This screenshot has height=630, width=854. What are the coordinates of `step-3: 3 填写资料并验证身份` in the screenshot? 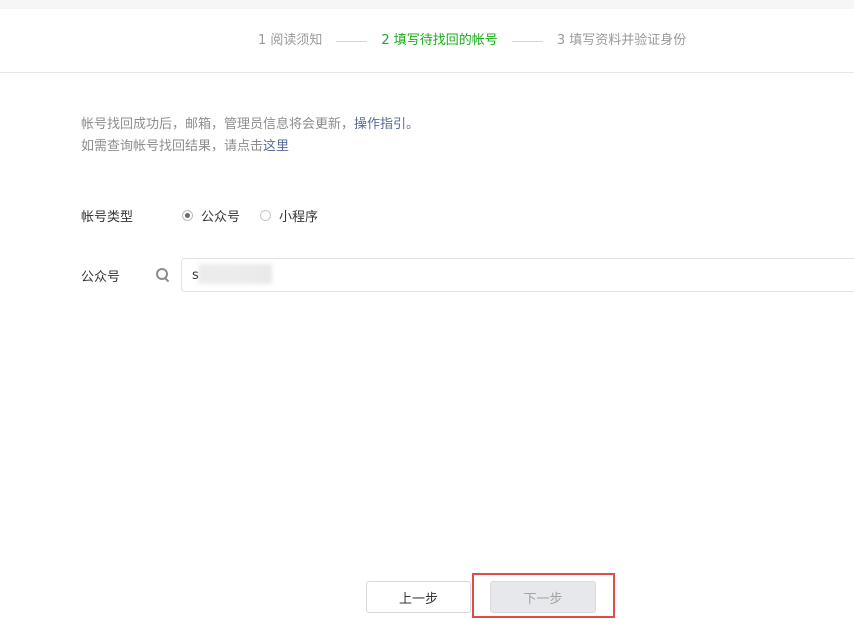 It's located at (621, 40).